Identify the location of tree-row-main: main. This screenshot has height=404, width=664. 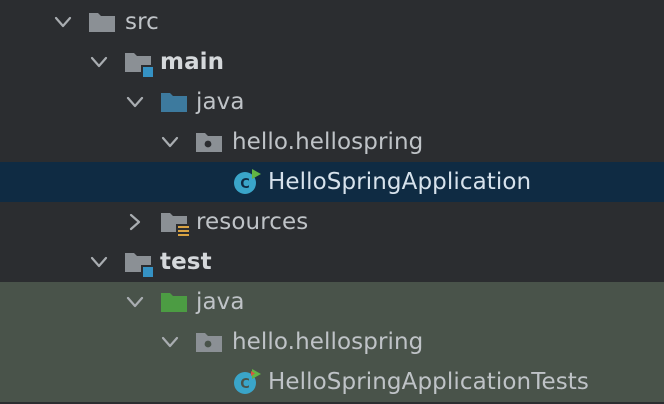
(332, 62).